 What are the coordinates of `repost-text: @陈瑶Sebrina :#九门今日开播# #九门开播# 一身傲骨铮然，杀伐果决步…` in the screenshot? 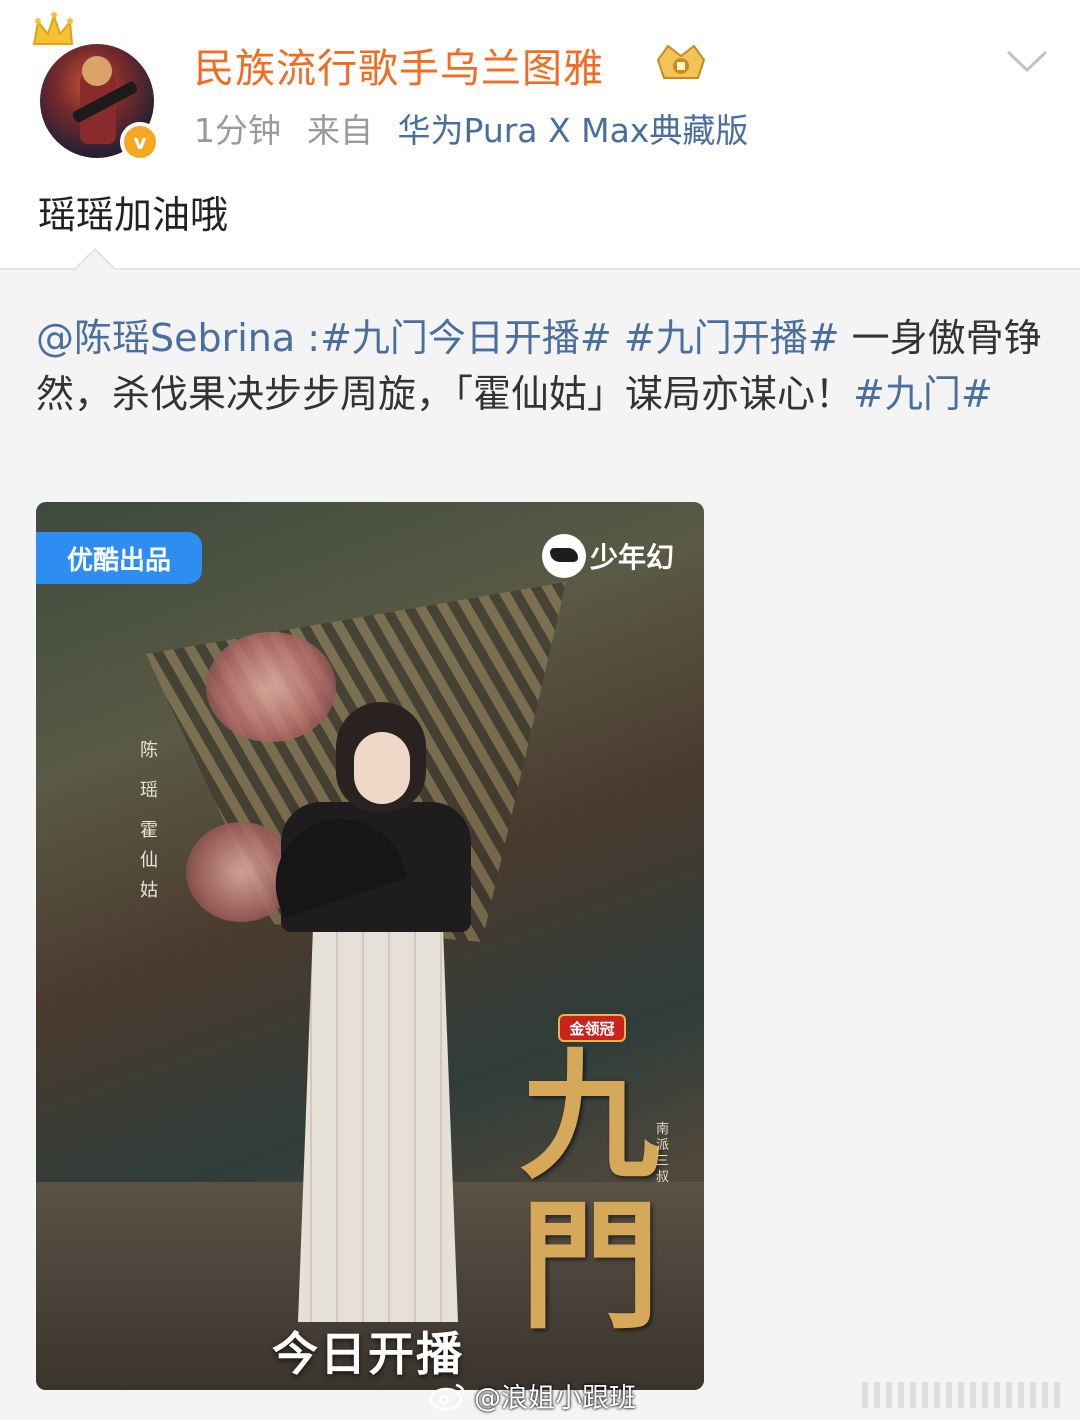 It's located at (541, 366).